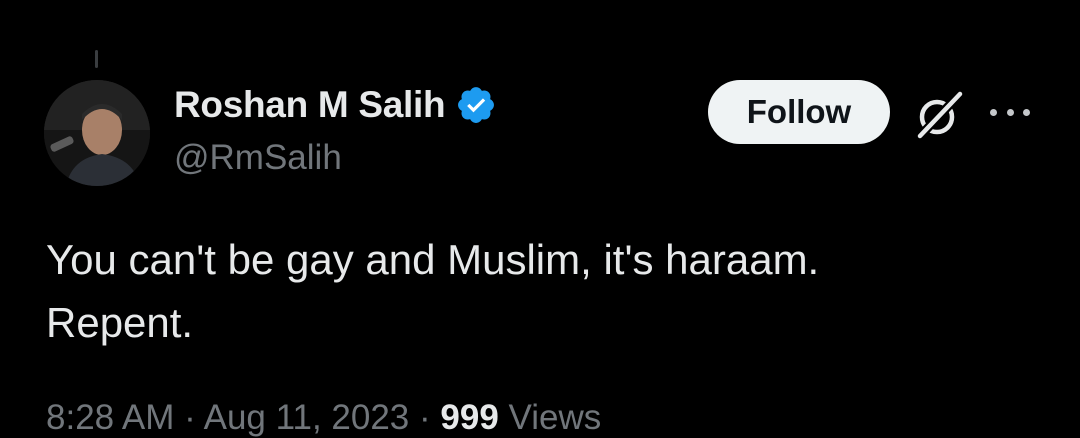 This screenshot has width=1080, height=438. Describe the element at coordinates (307, 417) in the screenshot. I see `tweet-date: Aug 11, 2023` at that location.